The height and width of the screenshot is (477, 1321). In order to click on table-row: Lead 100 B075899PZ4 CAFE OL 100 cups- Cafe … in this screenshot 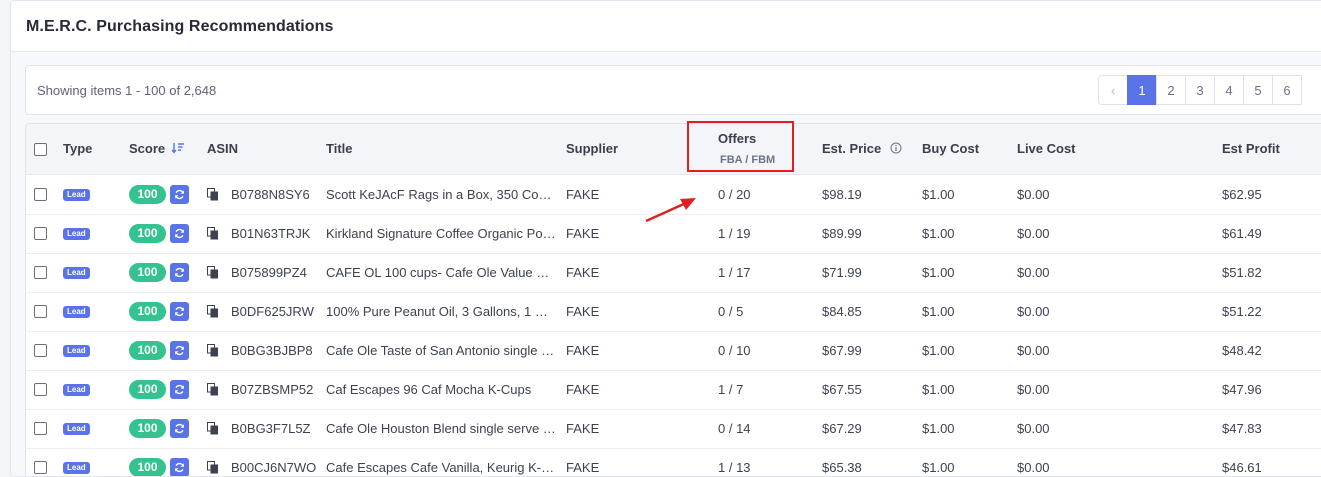, I will do `click(673, 273)`.